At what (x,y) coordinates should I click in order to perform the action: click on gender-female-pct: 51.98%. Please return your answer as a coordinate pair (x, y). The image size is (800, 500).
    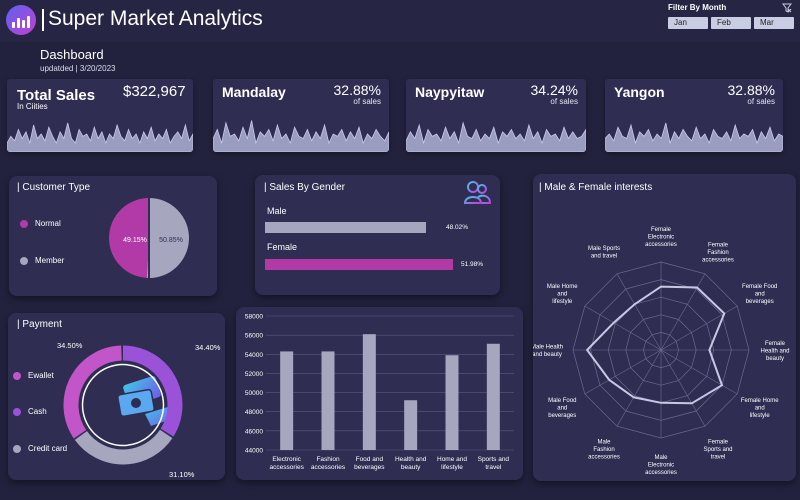
    Looking at the image, I should click on (472, 264).